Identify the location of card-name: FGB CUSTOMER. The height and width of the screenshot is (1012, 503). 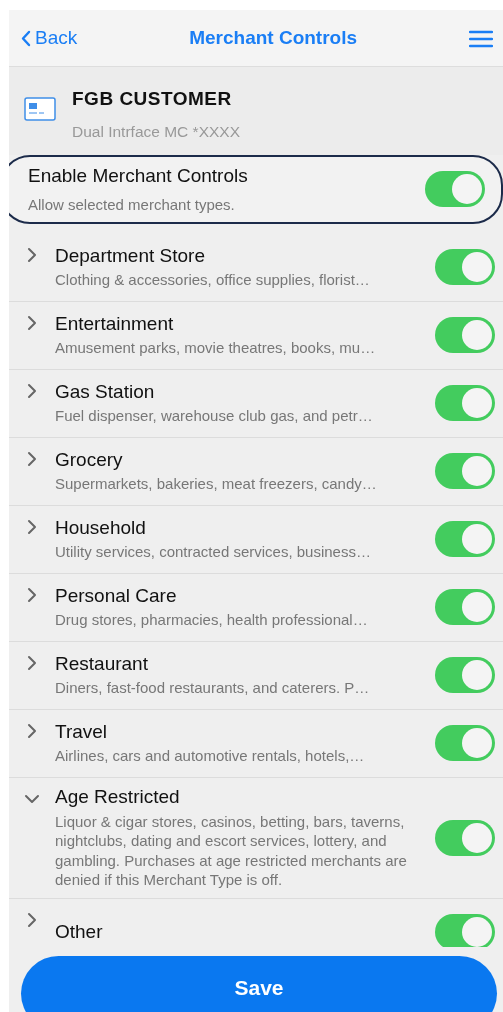
(152, 99).